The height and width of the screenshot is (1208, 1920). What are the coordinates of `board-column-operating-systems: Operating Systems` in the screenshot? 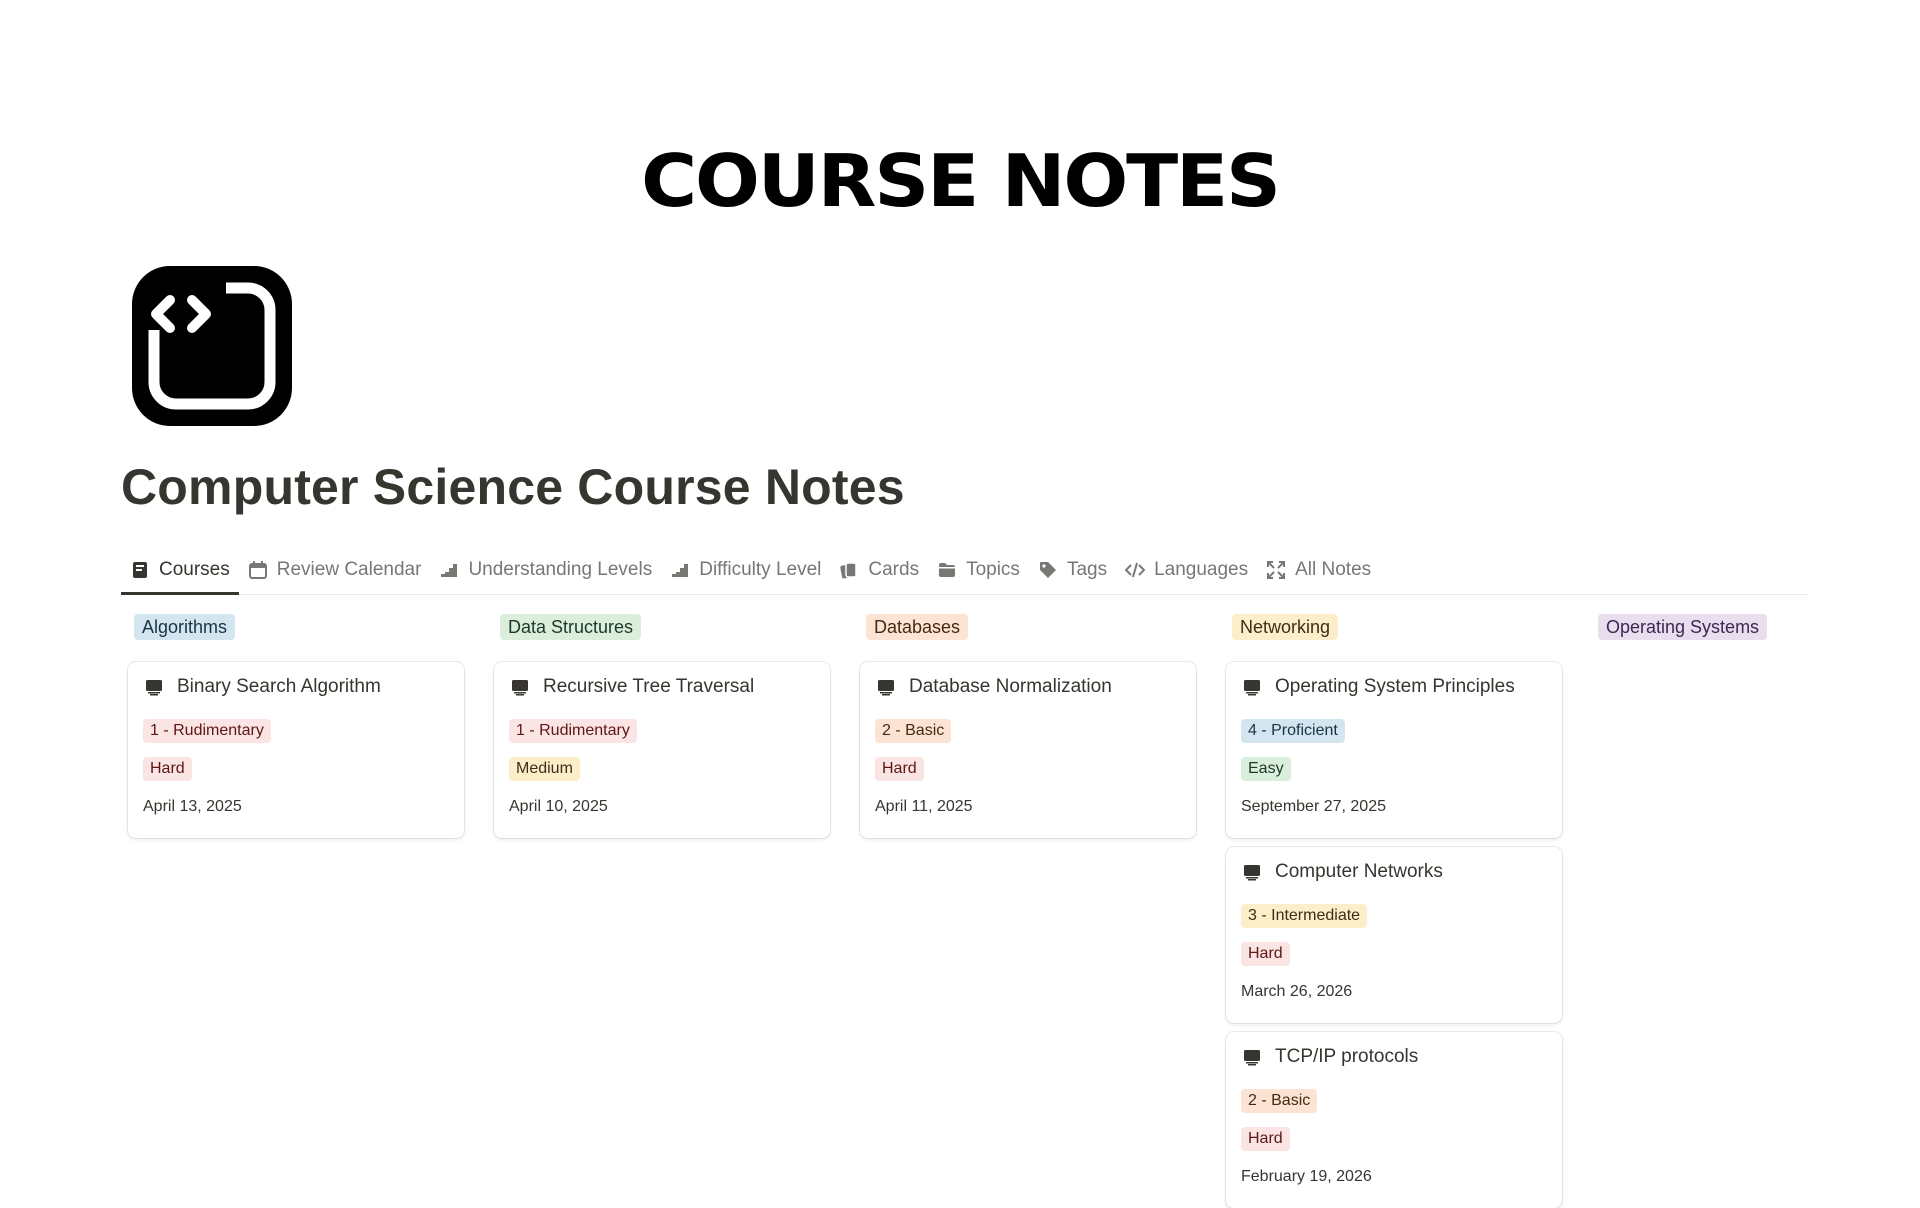 It's located at (1752, 627).